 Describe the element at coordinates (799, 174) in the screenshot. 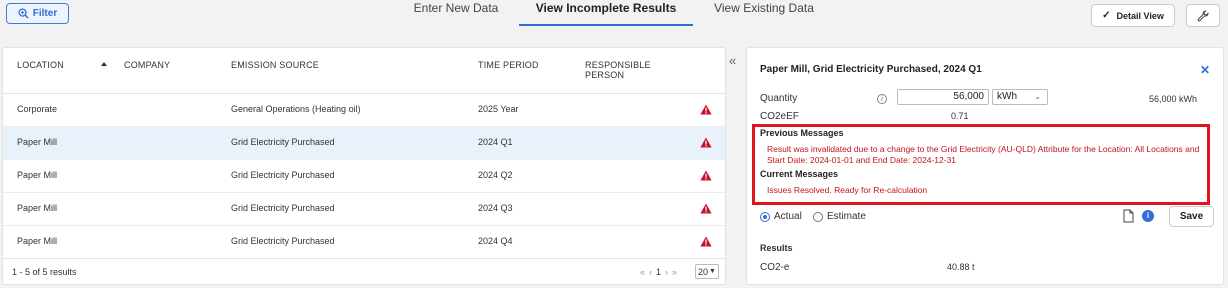

I see `current-messages-heading: Current Messages` at that location.